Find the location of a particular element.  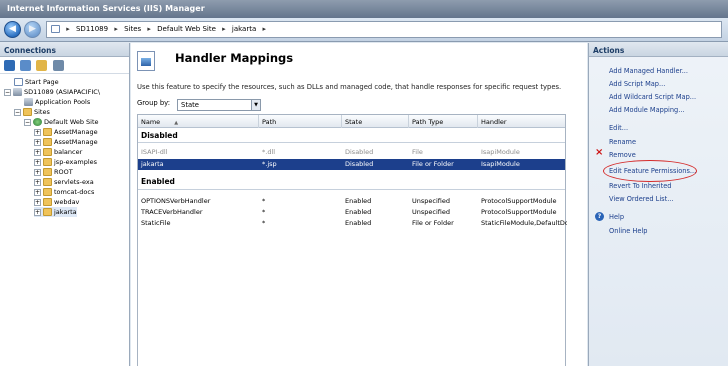

server-icon is located at coordinates (17, 92).